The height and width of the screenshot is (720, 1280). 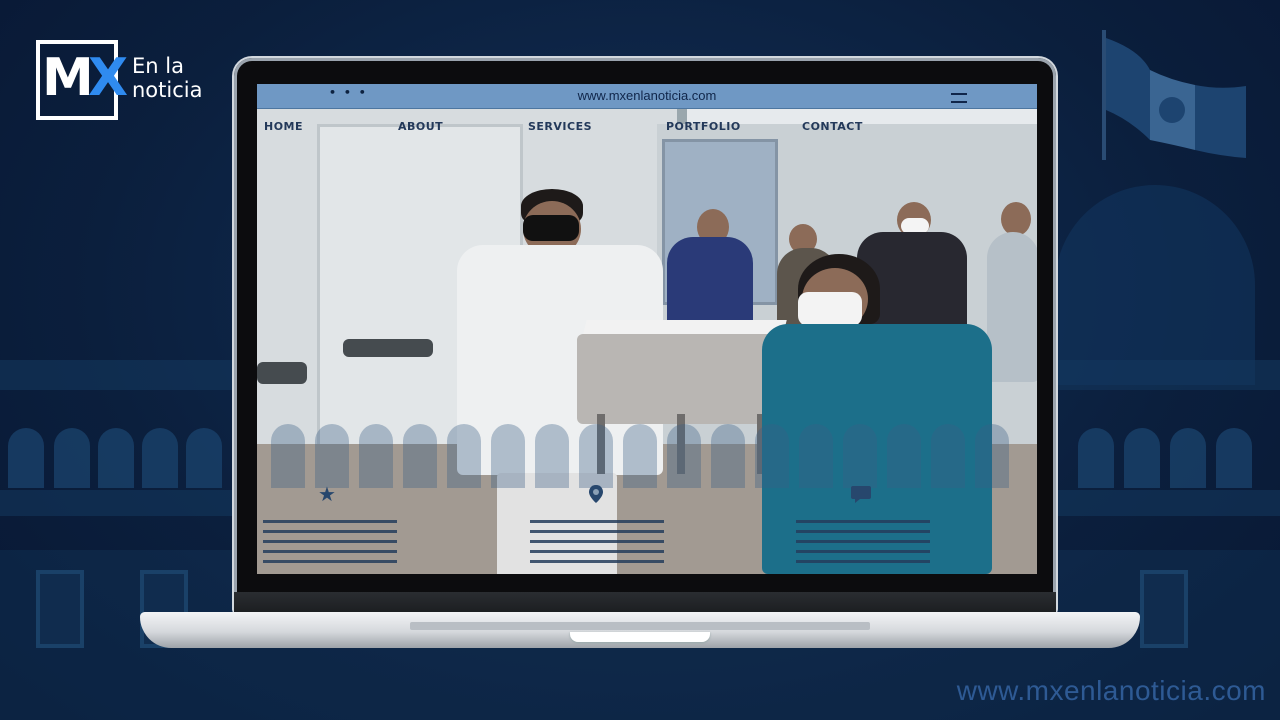 I want to click on logo-mark-m: M, so click(x=68, y=78).